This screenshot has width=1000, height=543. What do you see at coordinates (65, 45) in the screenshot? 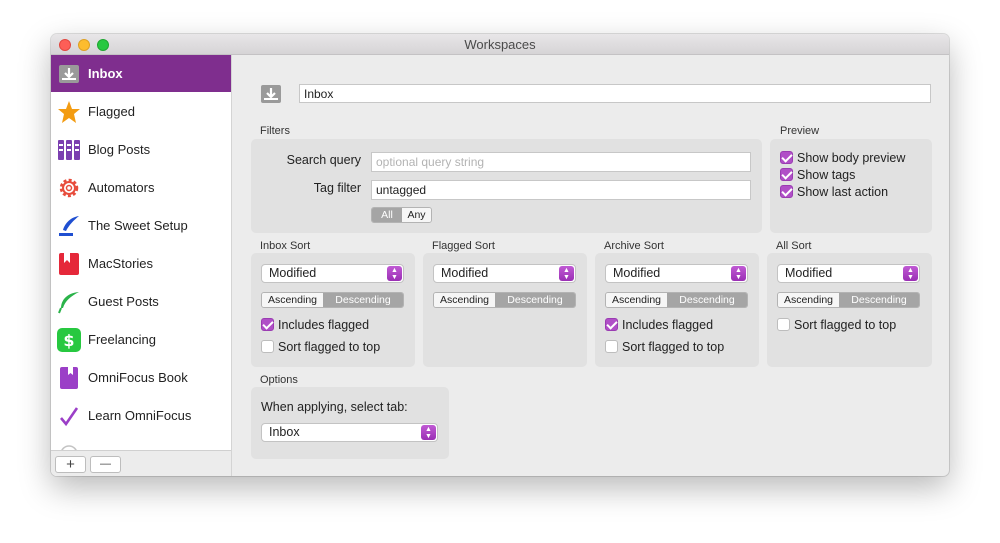
I see `close-window-button` at bounding box center [65, 45].